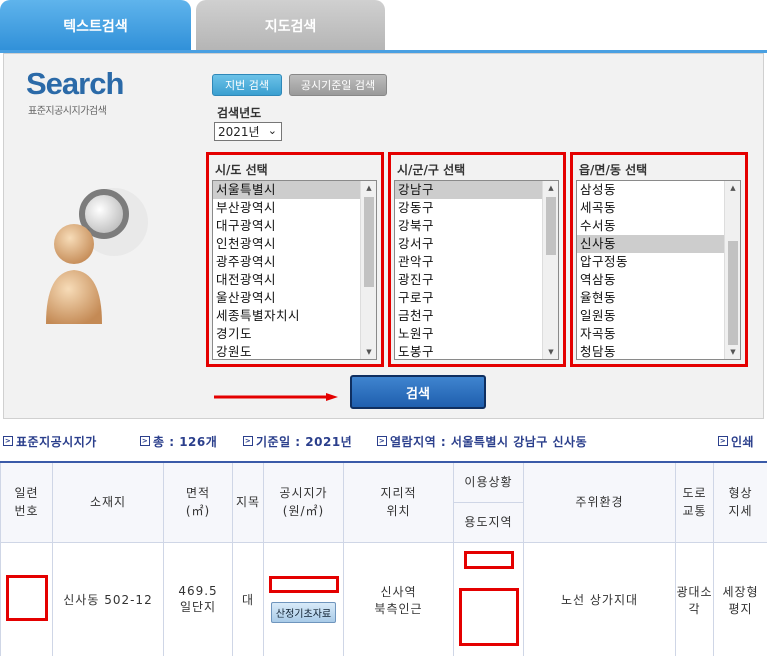  I want to click on print-link: > 인쇄, so click(736, 441).